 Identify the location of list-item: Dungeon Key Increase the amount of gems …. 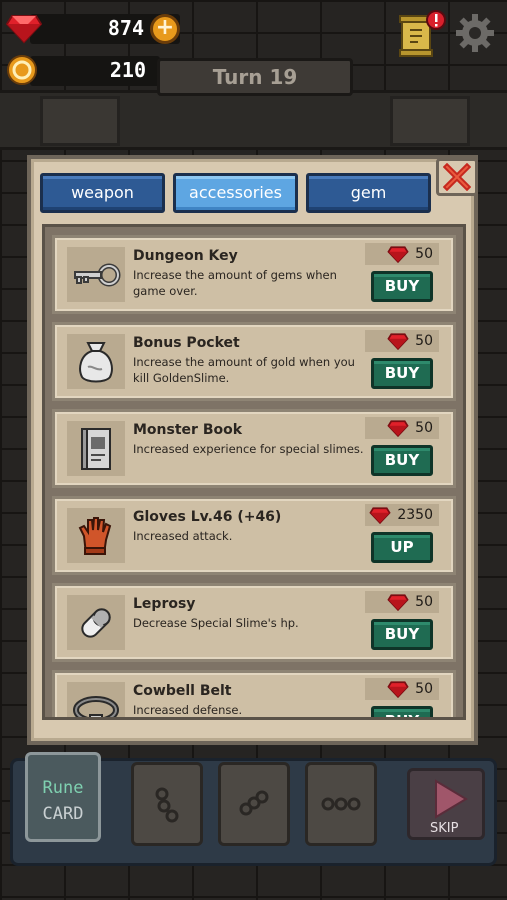
(254, 274).